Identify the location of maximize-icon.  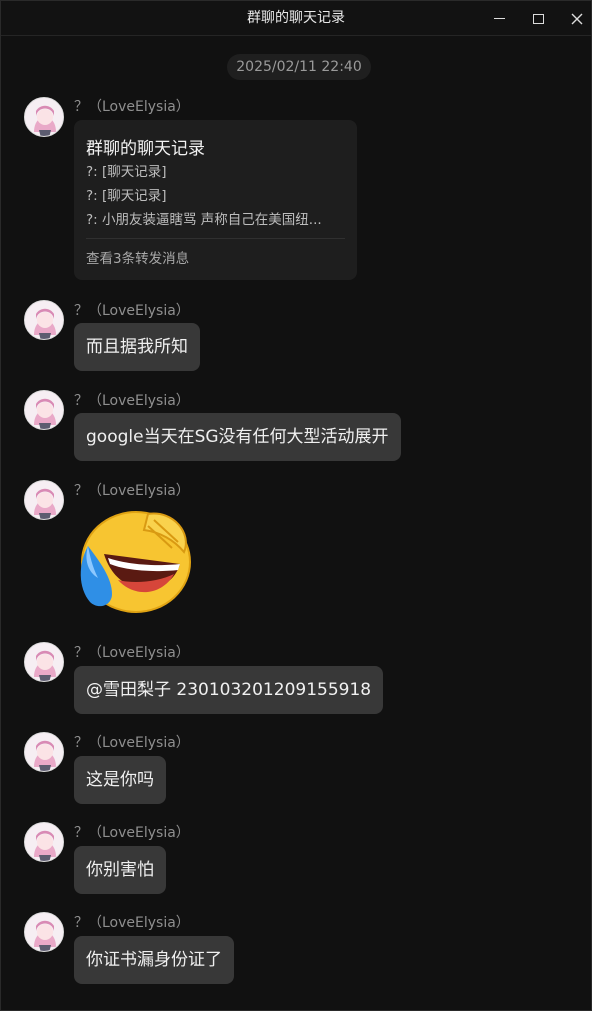
(538, 18).